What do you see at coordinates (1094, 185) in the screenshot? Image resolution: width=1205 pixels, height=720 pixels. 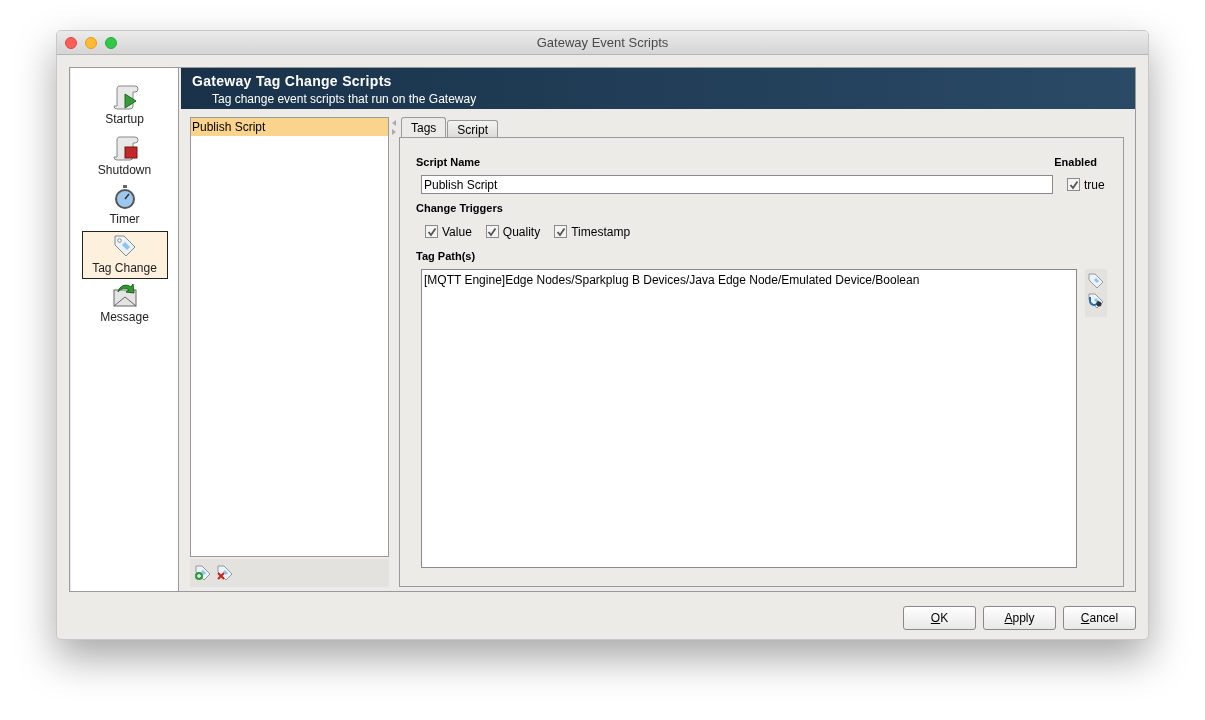 I see `checkbox-label: true` at bounding box center [1094, 185].